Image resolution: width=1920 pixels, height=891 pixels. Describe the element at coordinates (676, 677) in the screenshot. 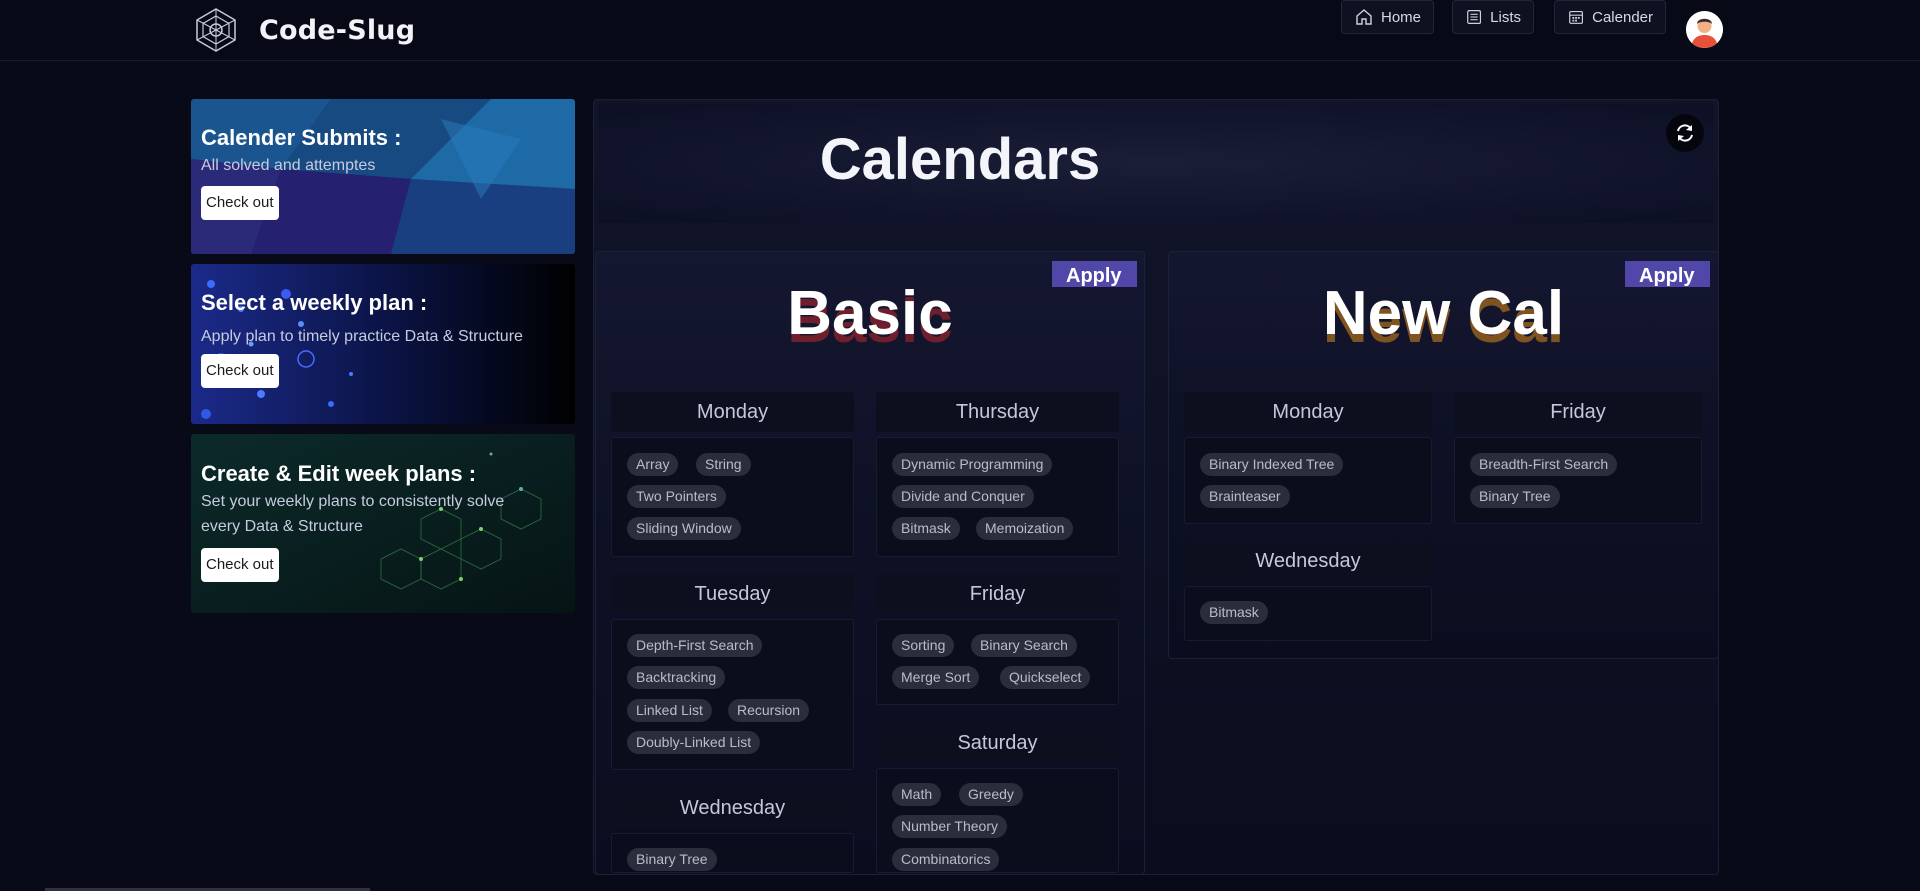

I see `topic-tag: Backtracking` at that location.